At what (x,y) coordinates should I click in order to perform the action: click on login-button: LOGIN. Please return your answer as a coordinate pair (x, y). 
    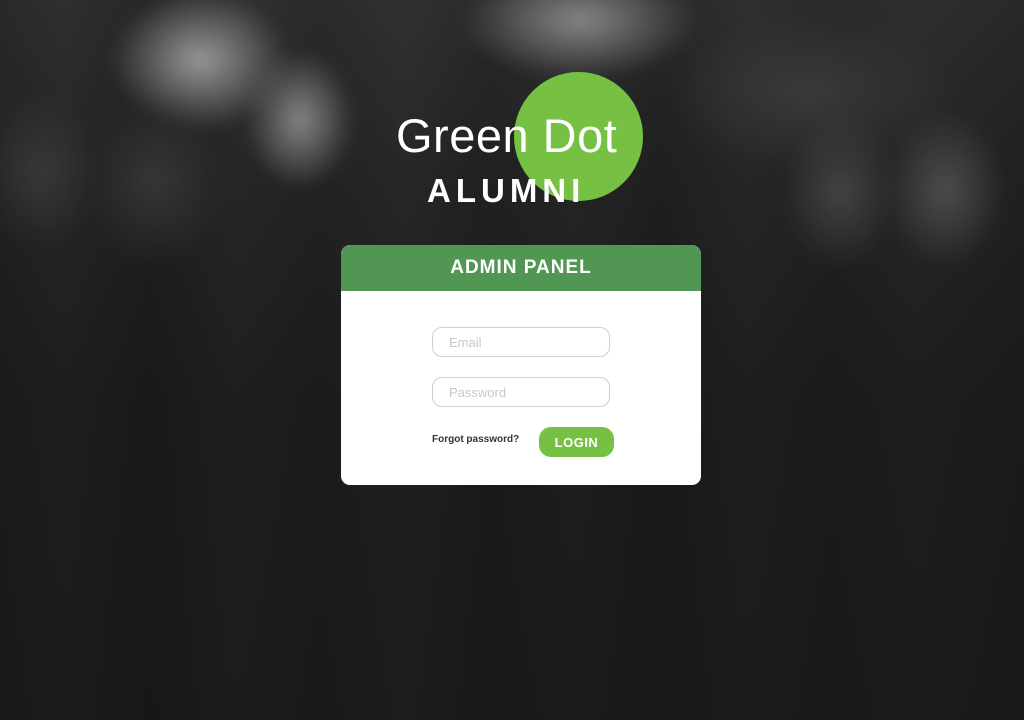
    Looking at the image, I should click on (576, 442).